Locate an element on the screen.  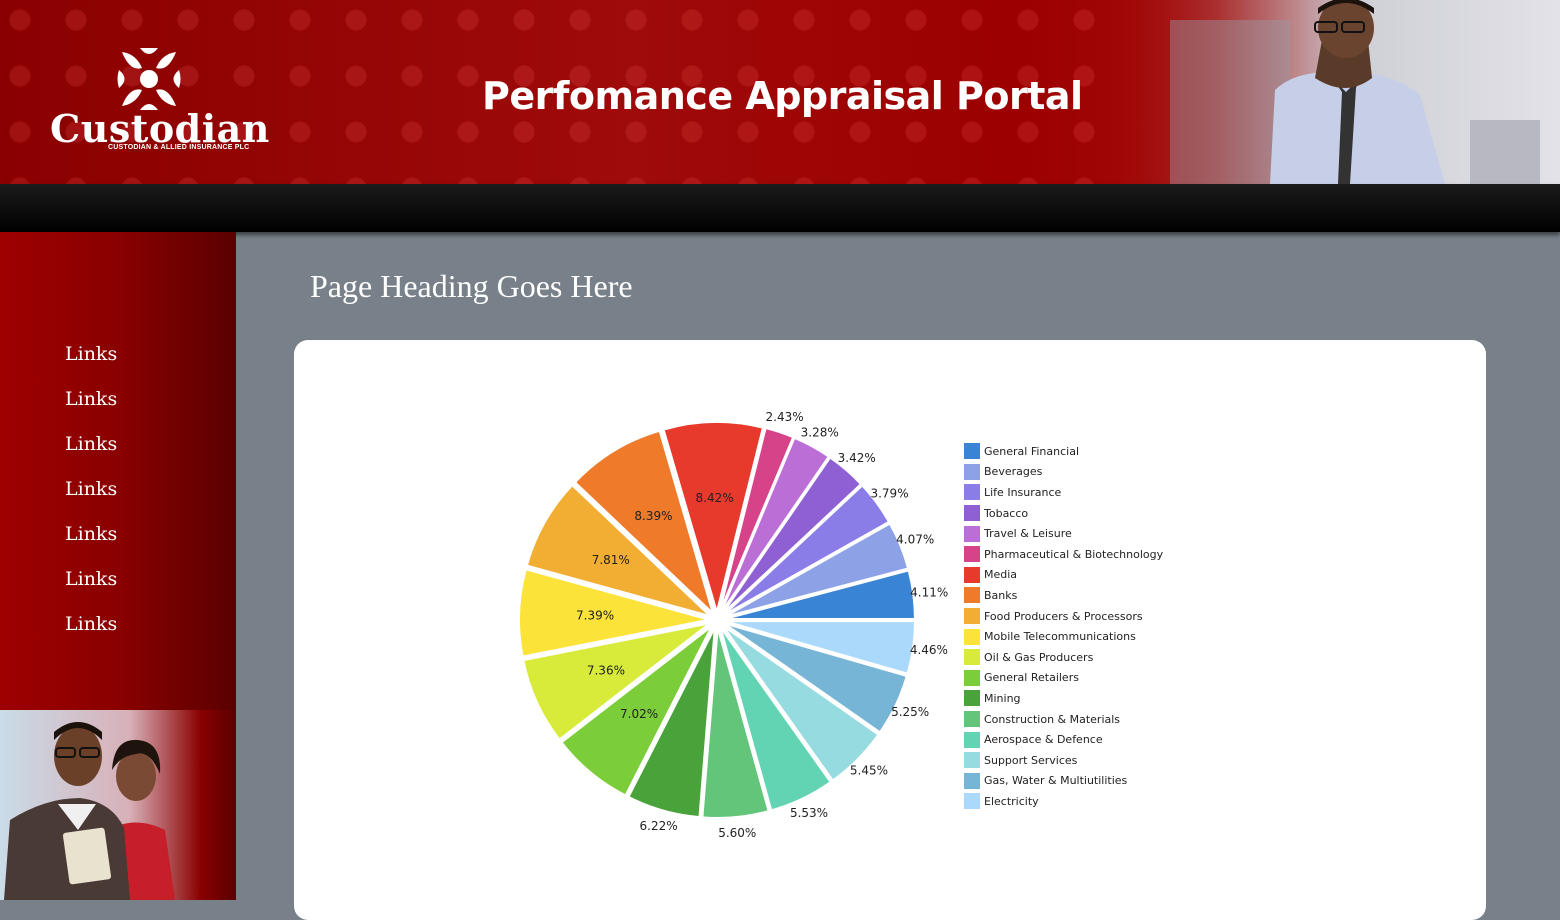
sidebar-link-7: Links is located at coordinates (91, 632).